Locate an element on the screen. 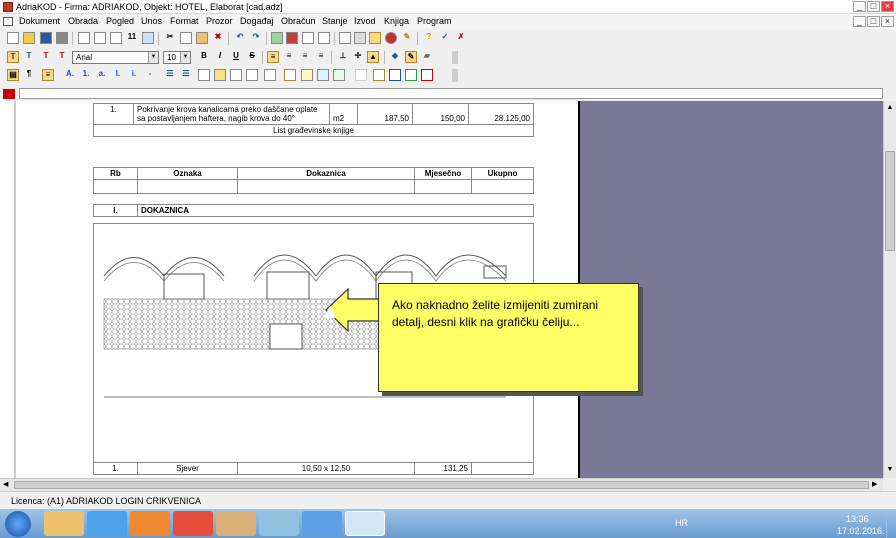  numbering-a-icon: A. is located at coordinates (70, 75).